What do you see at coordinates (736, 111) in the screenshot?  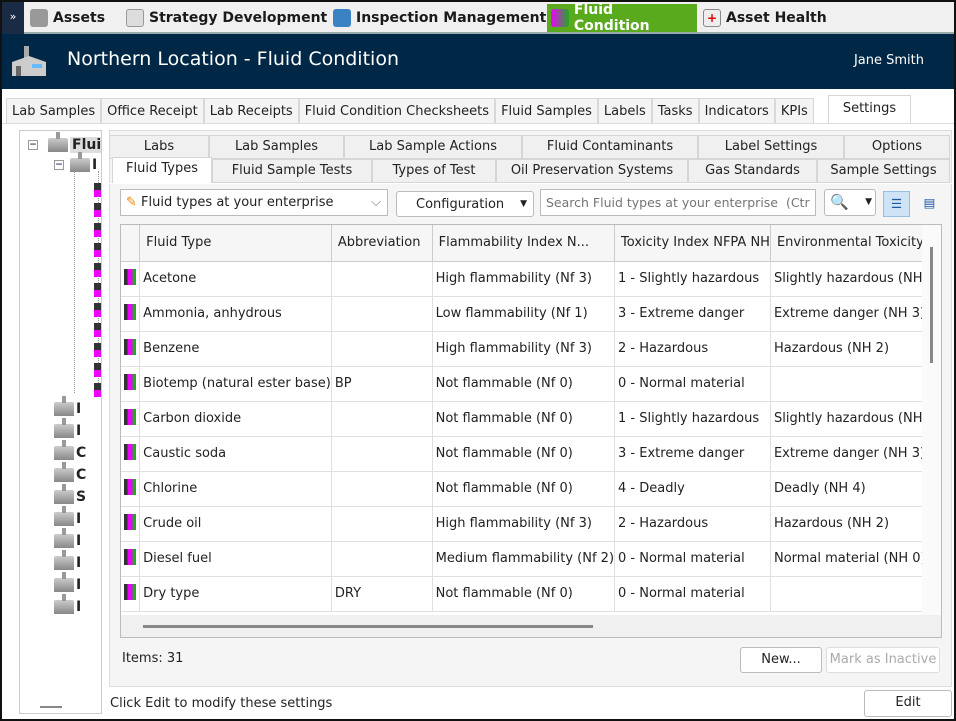 I see `tab-indicators: Indicators` at bounding box center [736, 111].